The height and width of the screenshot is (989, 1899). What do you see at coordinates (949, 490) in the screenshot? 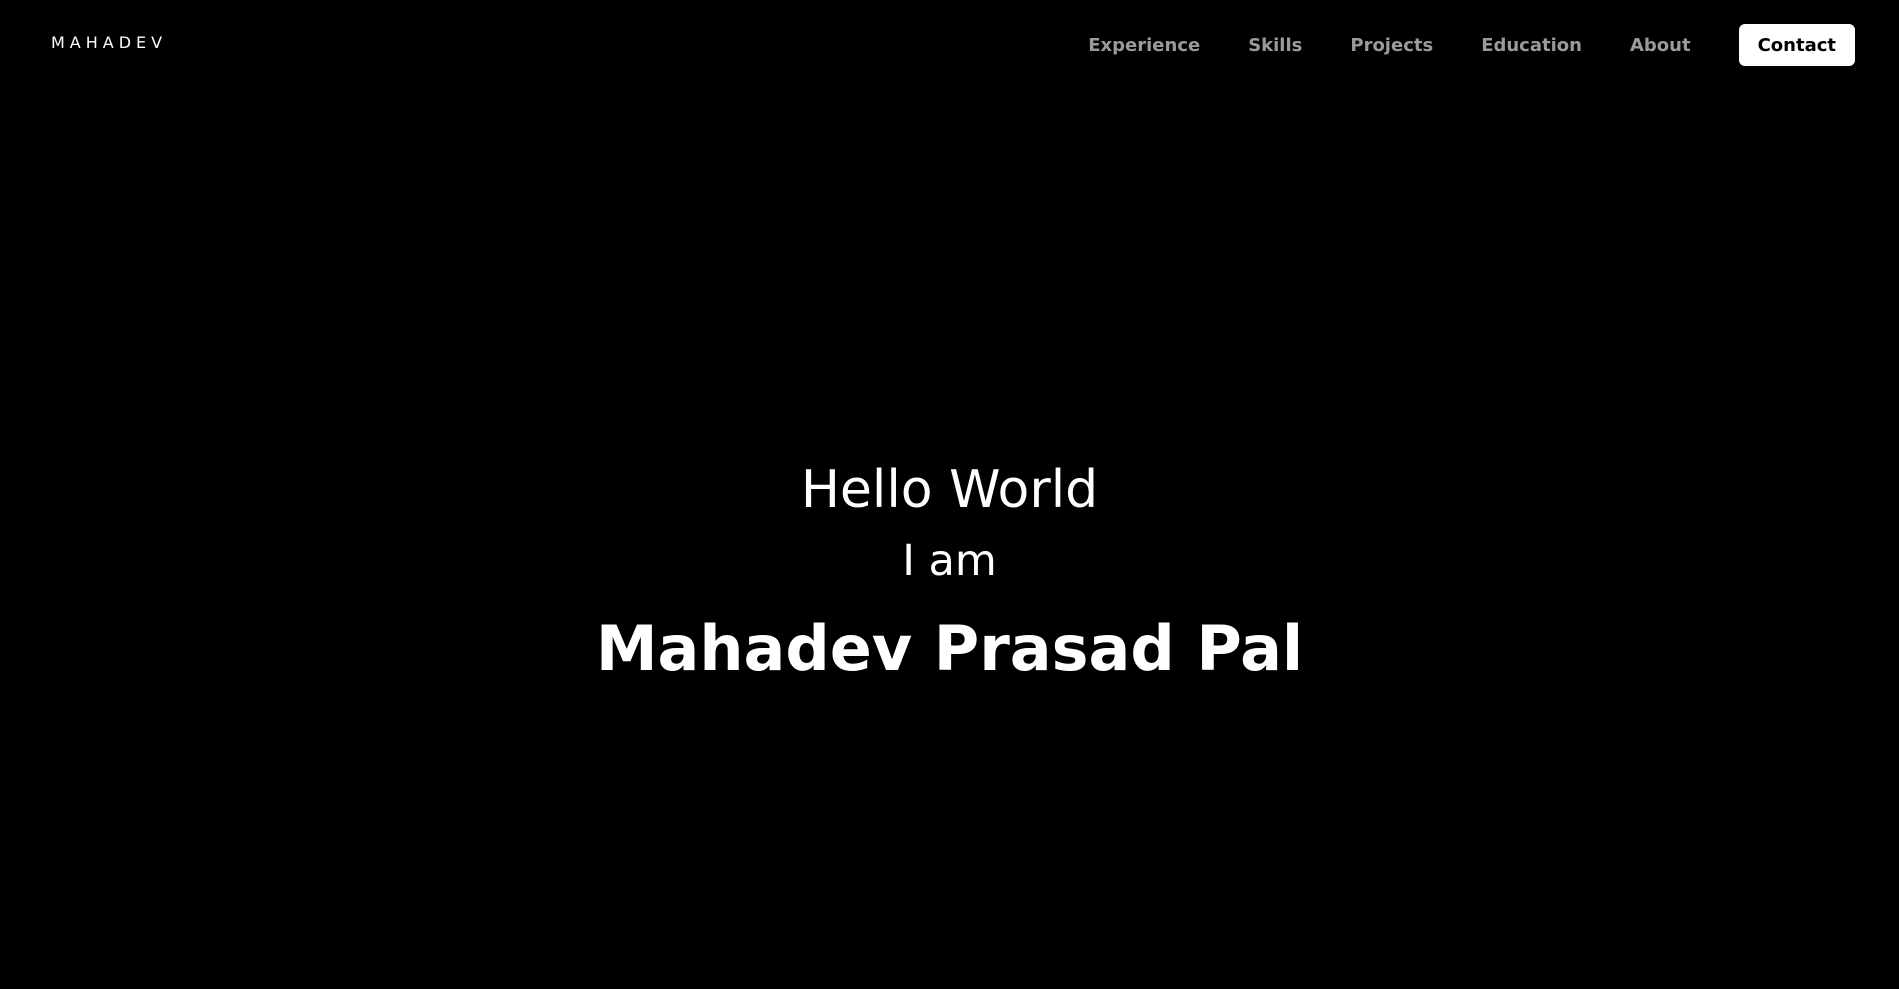
I see `hero-greeting: Hello World` at bounding box center [949, 490].